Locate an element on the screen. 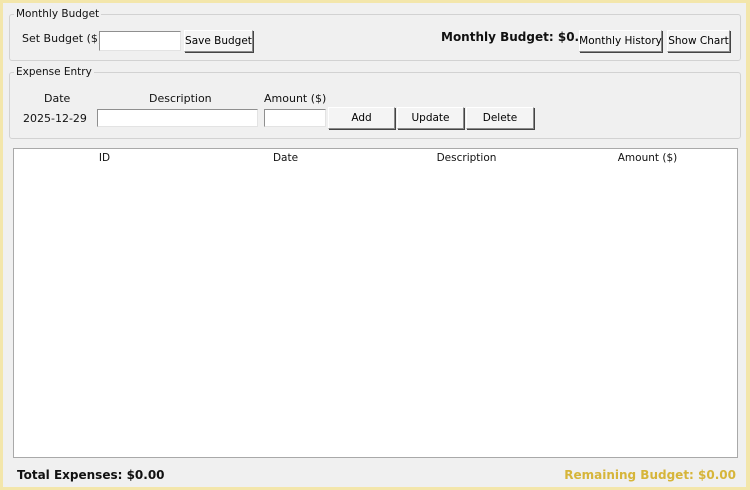 The height and width of the screenshot is (490, 750). save-budget-button: Save Budget is located at coordinates (218, 41).